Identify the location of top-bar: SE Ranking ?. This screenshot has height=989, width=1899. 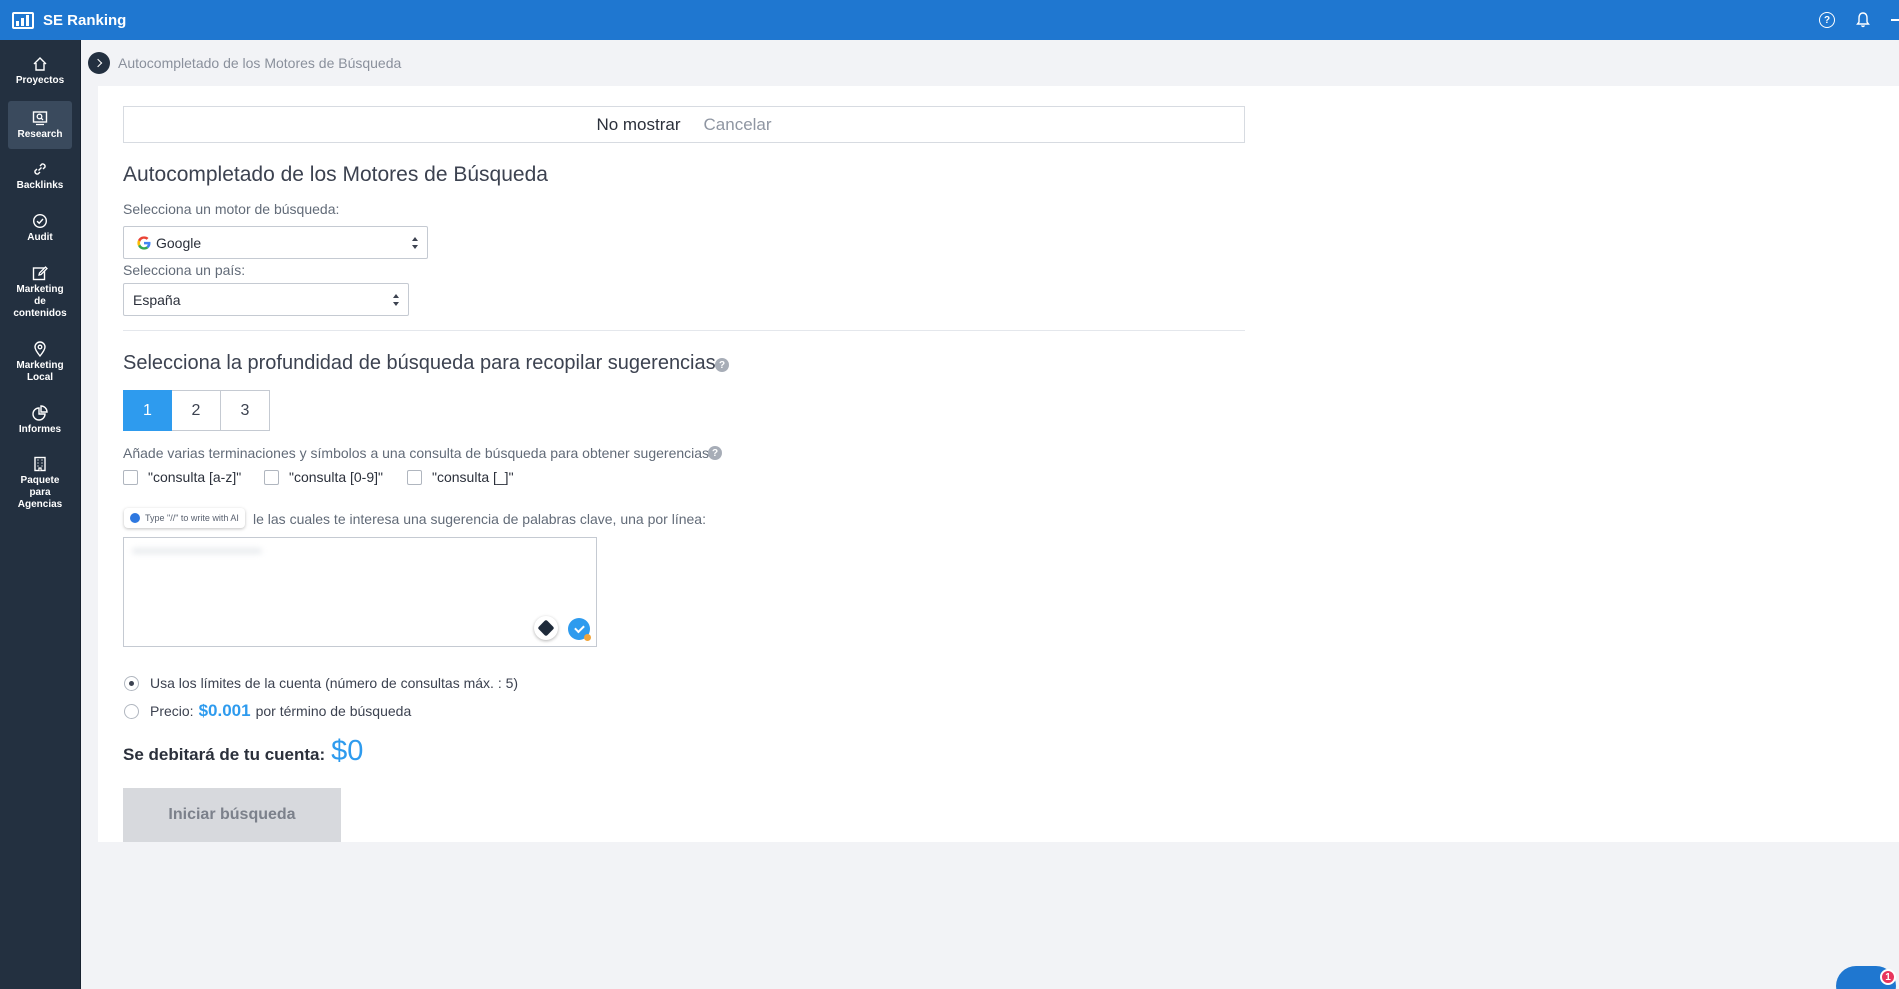
(949, 20).